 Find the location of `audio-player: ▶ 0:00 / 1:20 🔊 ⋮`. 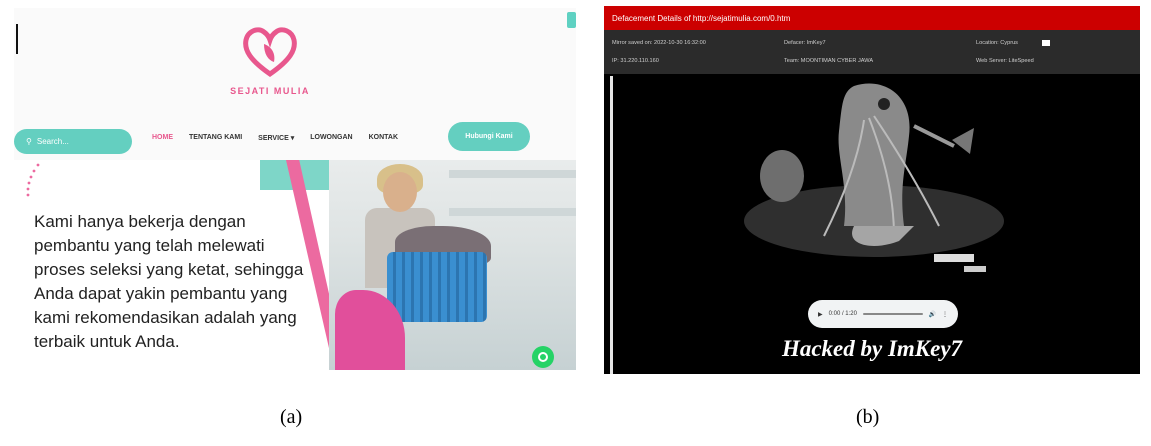

audio-player: ▶ 0:00 / 1:20 🔊 ⋮ is located at coordinates (883, 314).